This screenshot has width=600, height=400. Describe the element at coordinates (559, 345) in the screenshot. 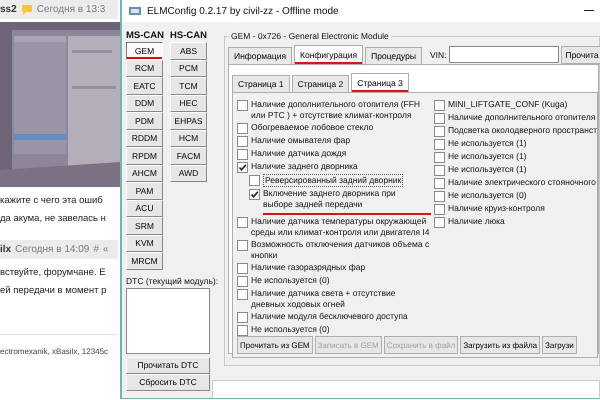

I see `action-button: Загрузи` at that location.